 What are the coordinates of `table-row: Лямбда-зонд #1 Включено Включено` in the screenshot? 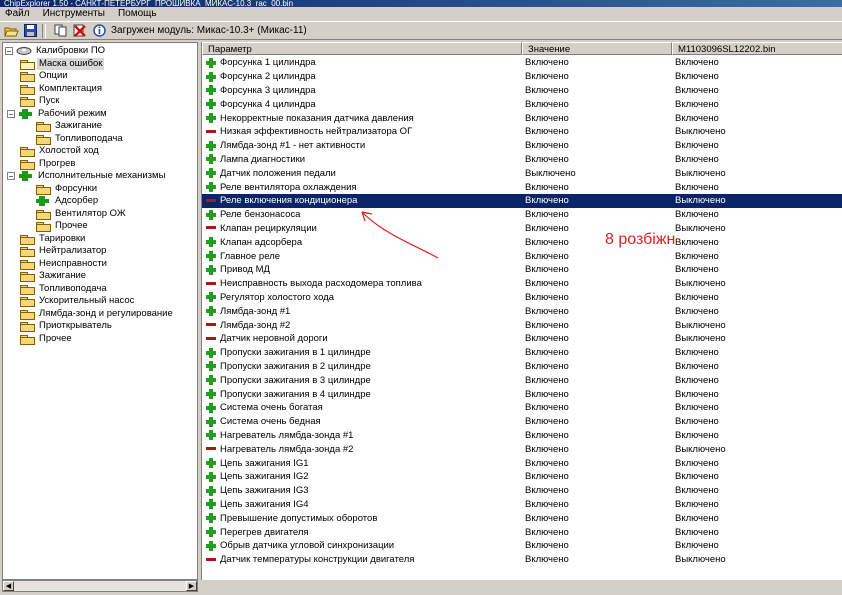 It's located at (522, 311).